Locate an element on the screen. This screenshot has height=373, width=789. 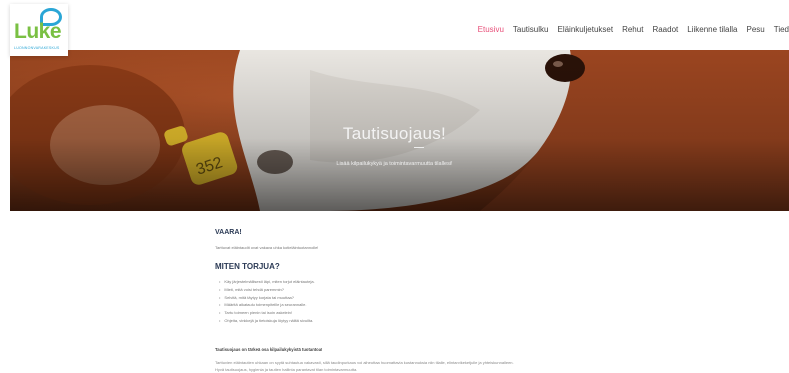
prevent-heading: MITEN TORJUA? is located at coordinates (247, 266).